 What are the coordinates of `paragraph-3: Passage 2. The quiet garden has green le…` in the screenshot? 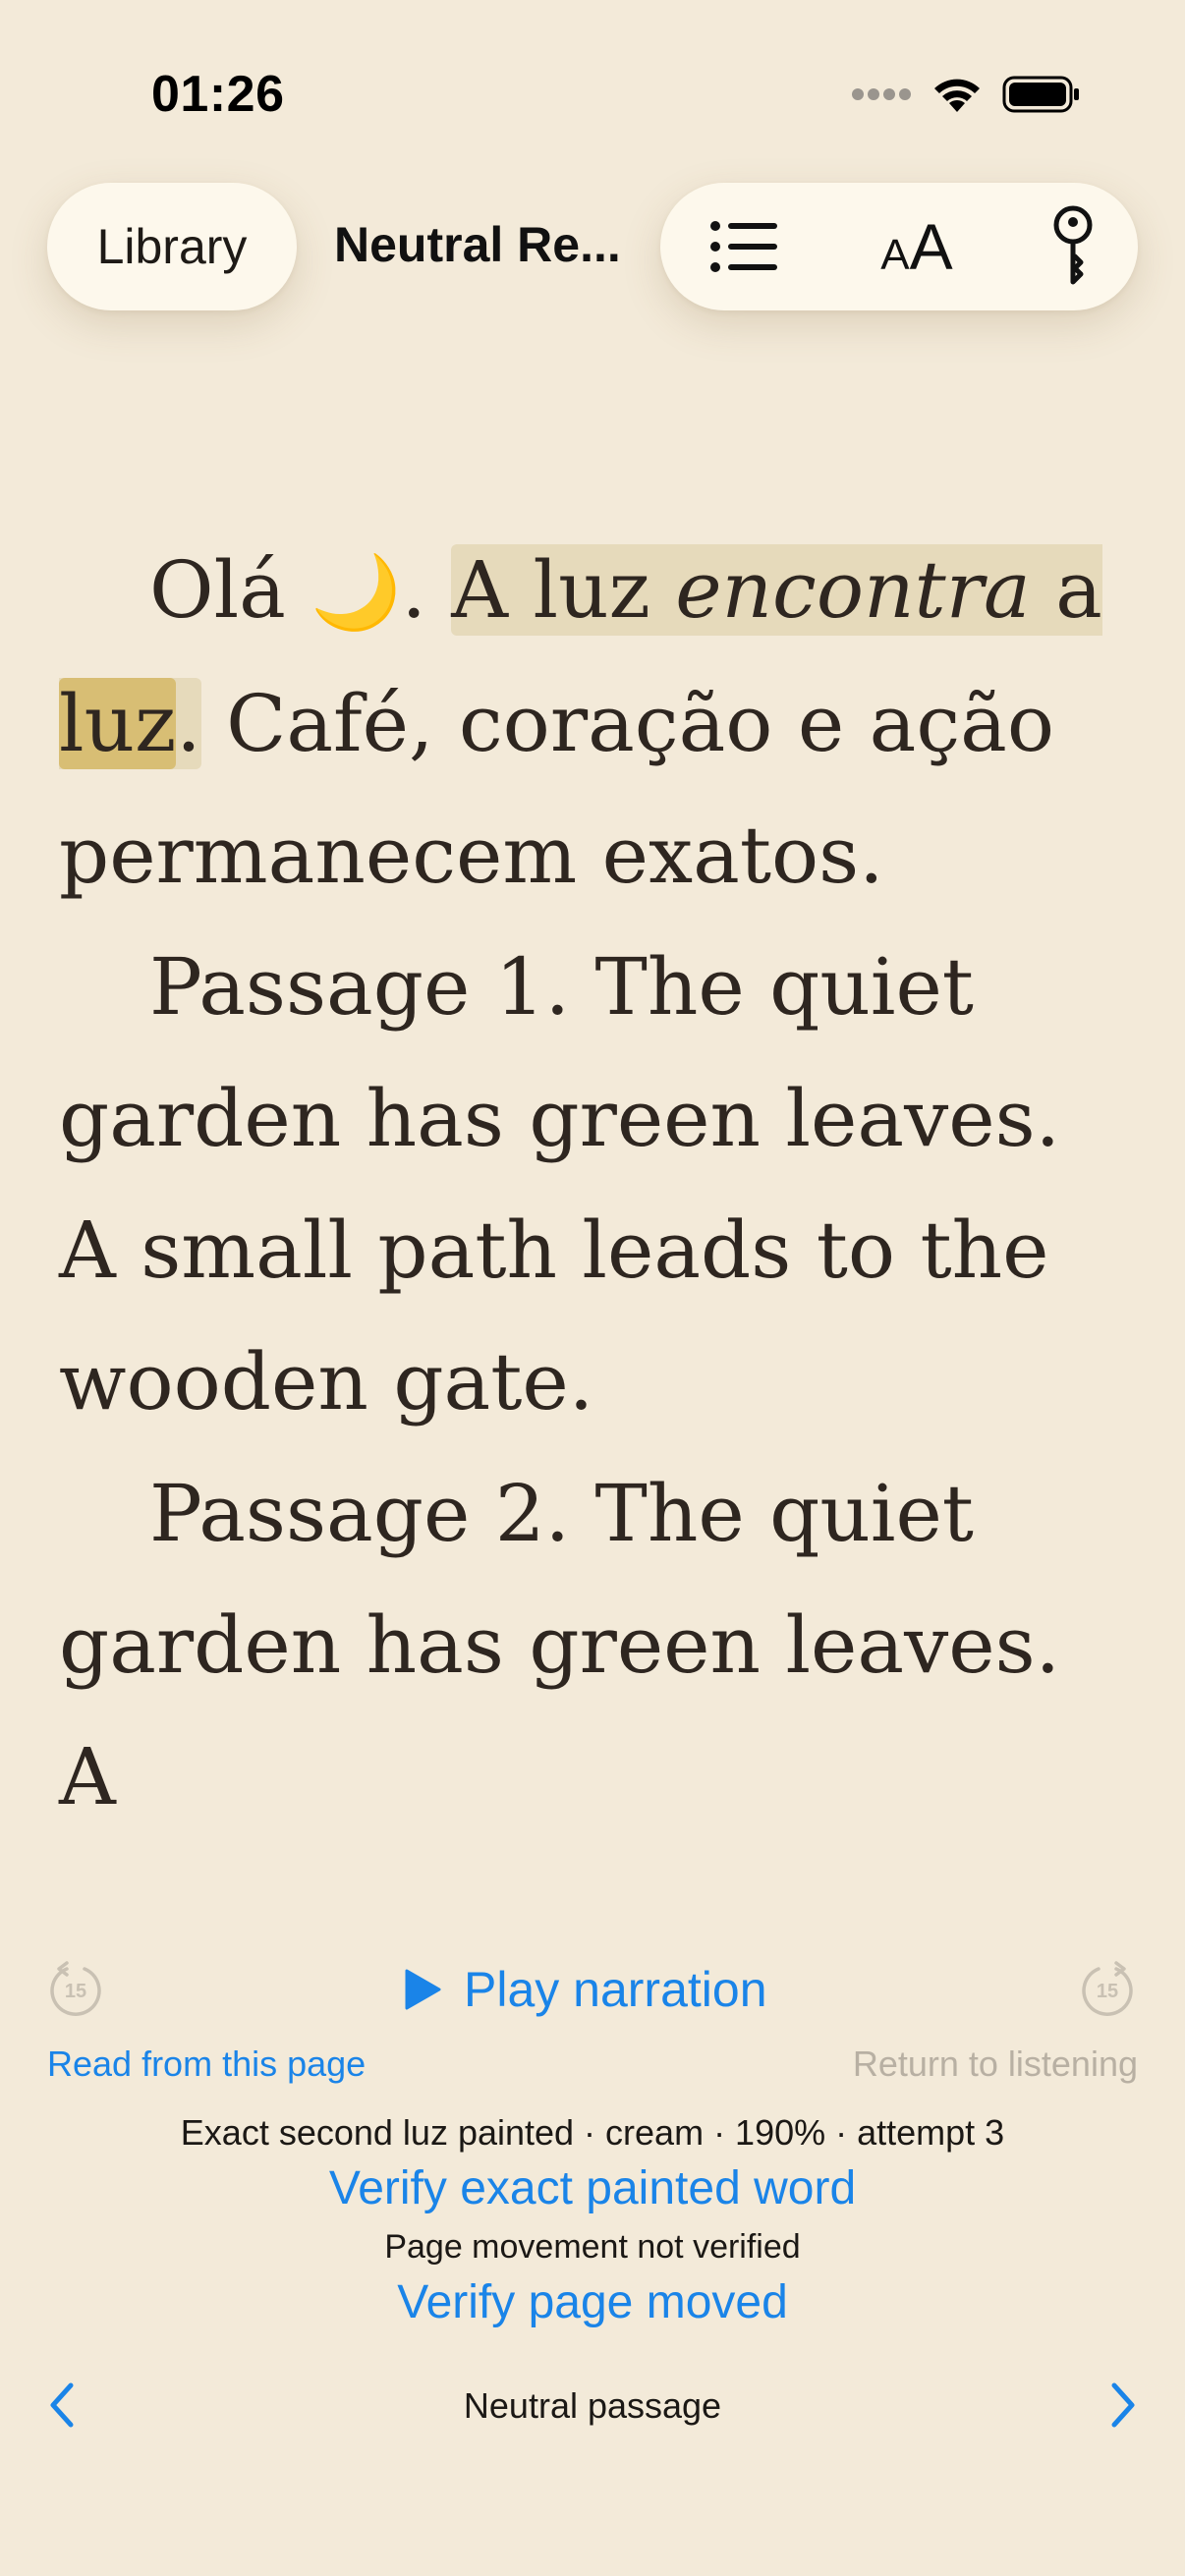 It's located at (560, 1645).